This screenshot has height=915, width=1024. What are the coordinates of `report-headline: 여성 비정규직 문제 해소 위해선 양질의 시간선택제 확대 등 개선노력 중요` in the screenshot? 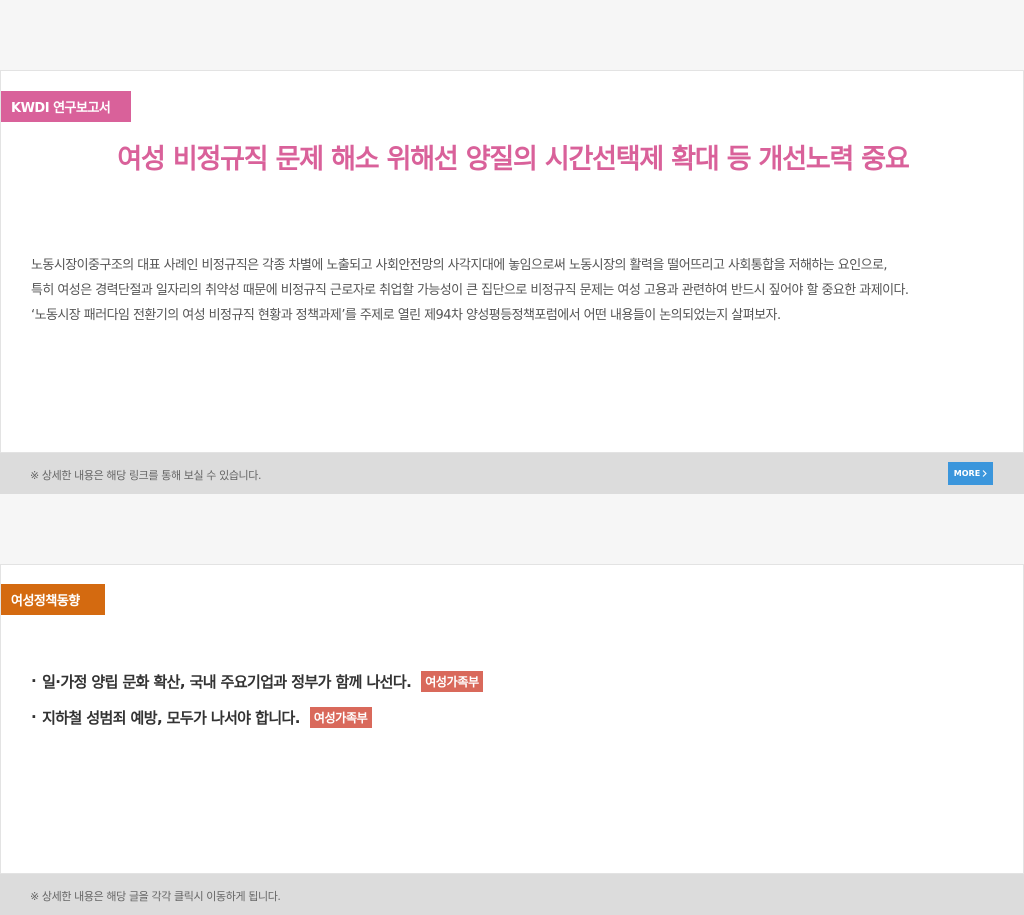 It's located at (513, 159).